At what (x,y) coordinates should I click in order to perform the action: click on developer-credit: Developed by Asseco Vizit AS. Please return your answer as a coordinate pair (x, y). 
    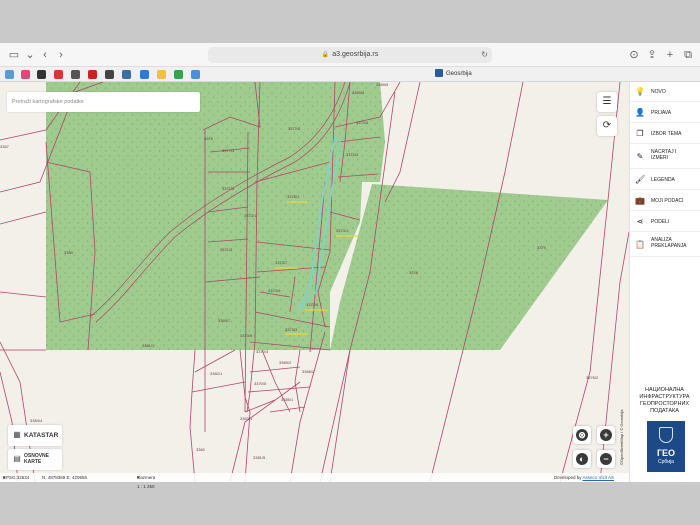
    Looking at the image, I should click on (584, 477).